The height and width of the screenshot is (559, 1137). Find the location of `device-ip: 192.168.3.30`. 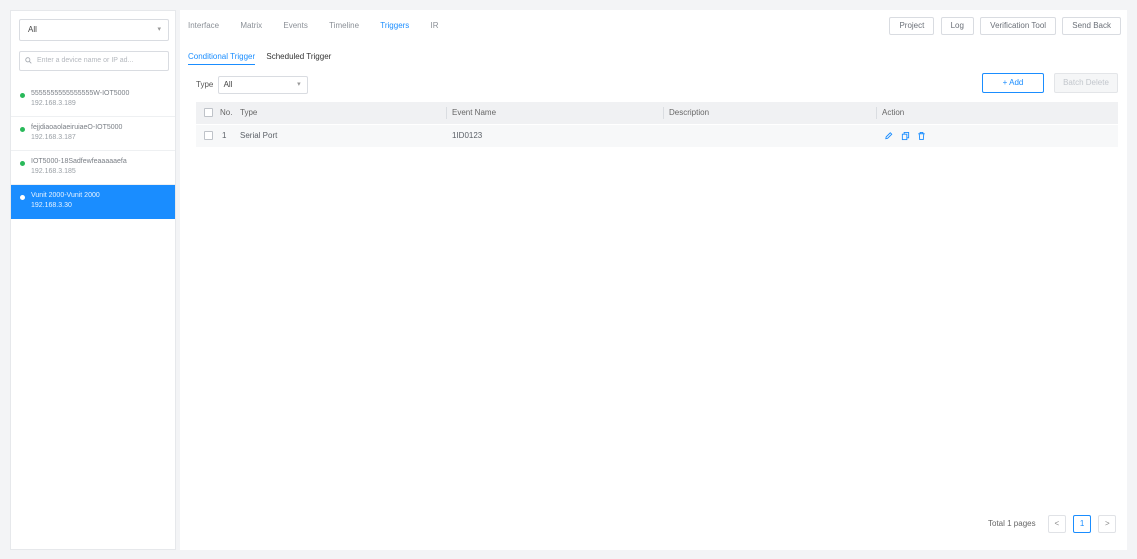

device-ip: 192.168.3.30 is located at coordinates (51, 205).